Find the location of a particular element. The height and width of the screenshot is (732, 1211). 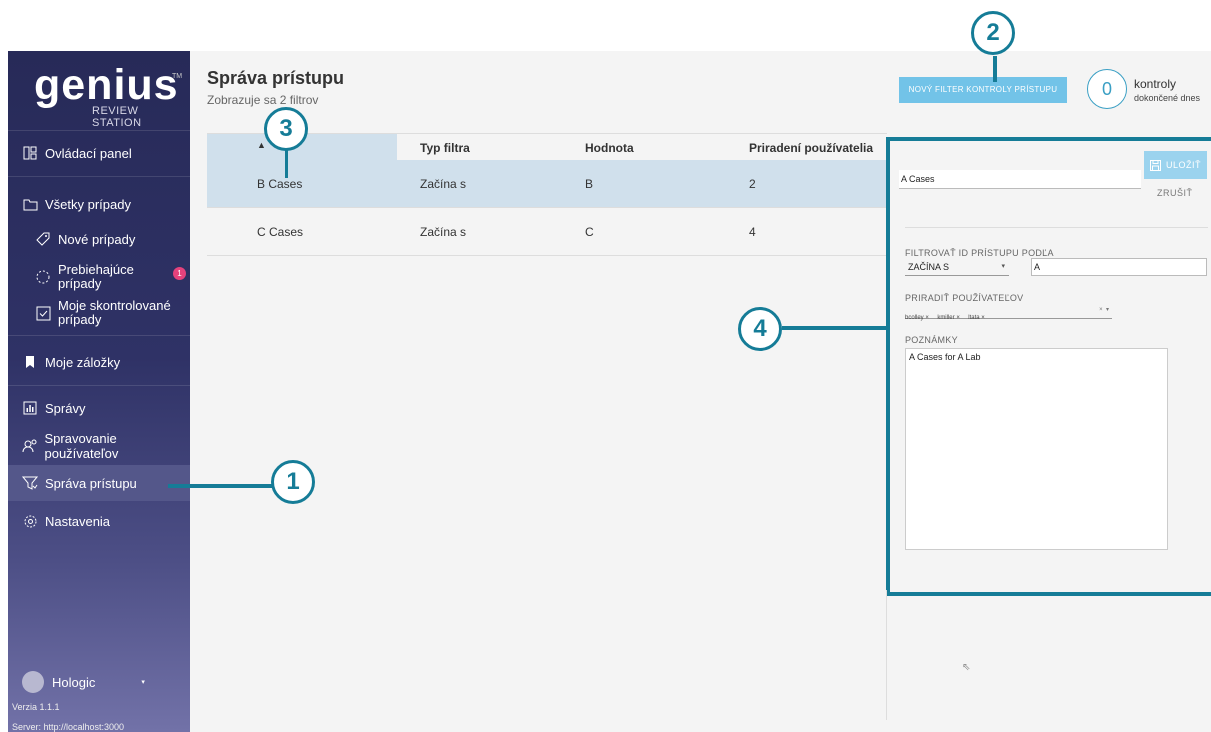

user-chip: kmiller × is located at coordinates (948, 318).